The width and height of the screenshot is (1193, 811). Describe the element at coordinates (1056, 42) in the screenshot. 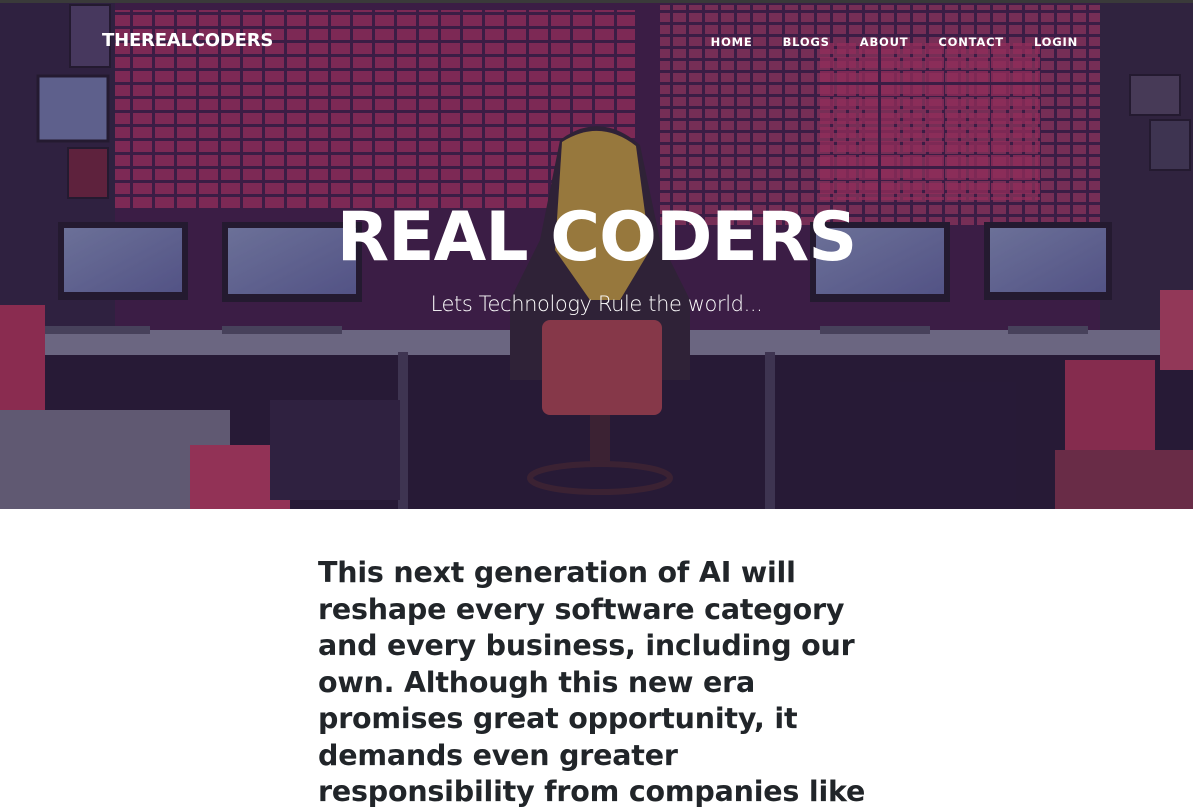

I see `nav-item-login: LOGIN` at that location.